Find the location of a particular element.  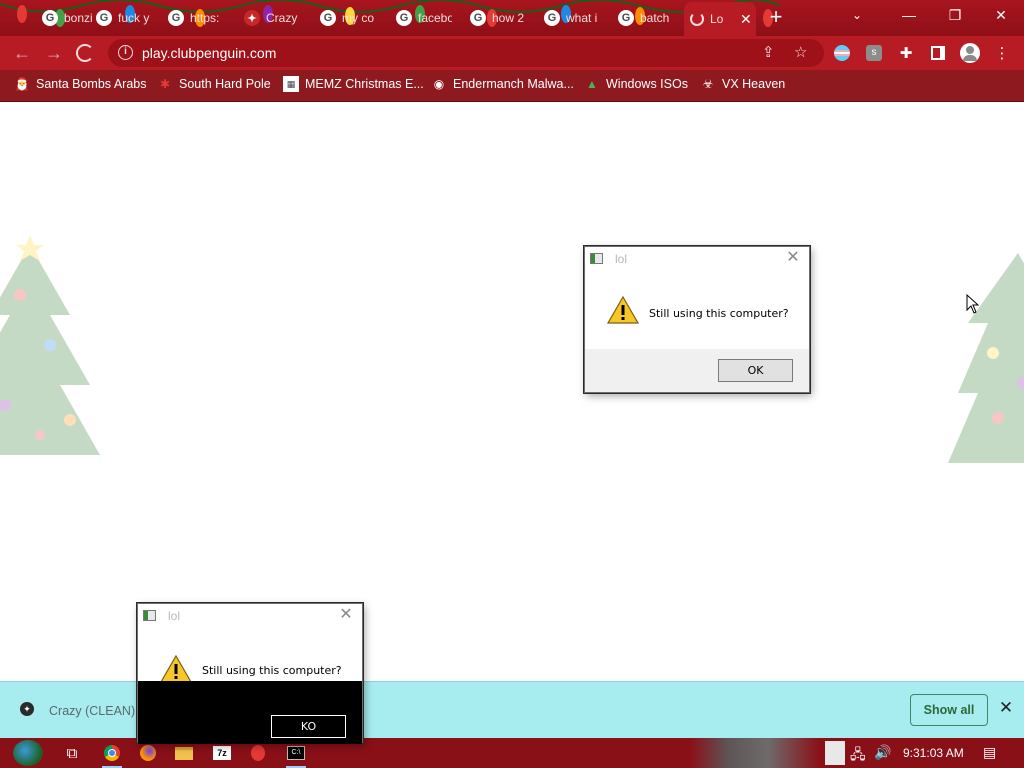

tab-https: G https: is located at coordinates (193, 18).